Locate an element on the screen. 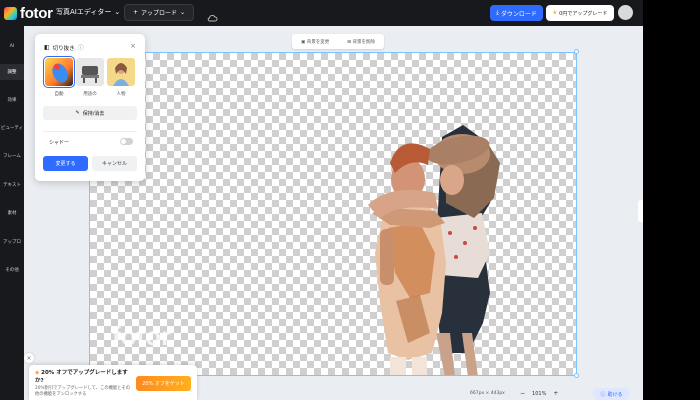  thumb-label-auto: 自動 is located at coordinates (59, 94).